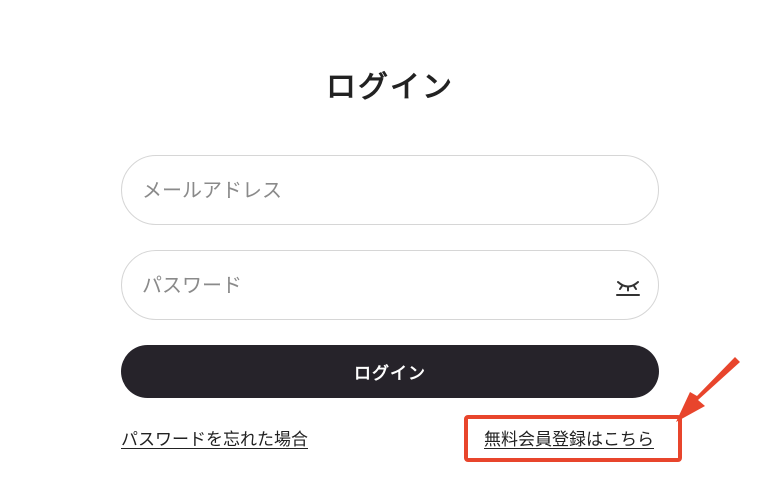 The width and height of the screenshot is (768, 486). What do you see at coordinates (372, 285) in the screenshot?
I see `password-field` at bounding box center [372, 285].